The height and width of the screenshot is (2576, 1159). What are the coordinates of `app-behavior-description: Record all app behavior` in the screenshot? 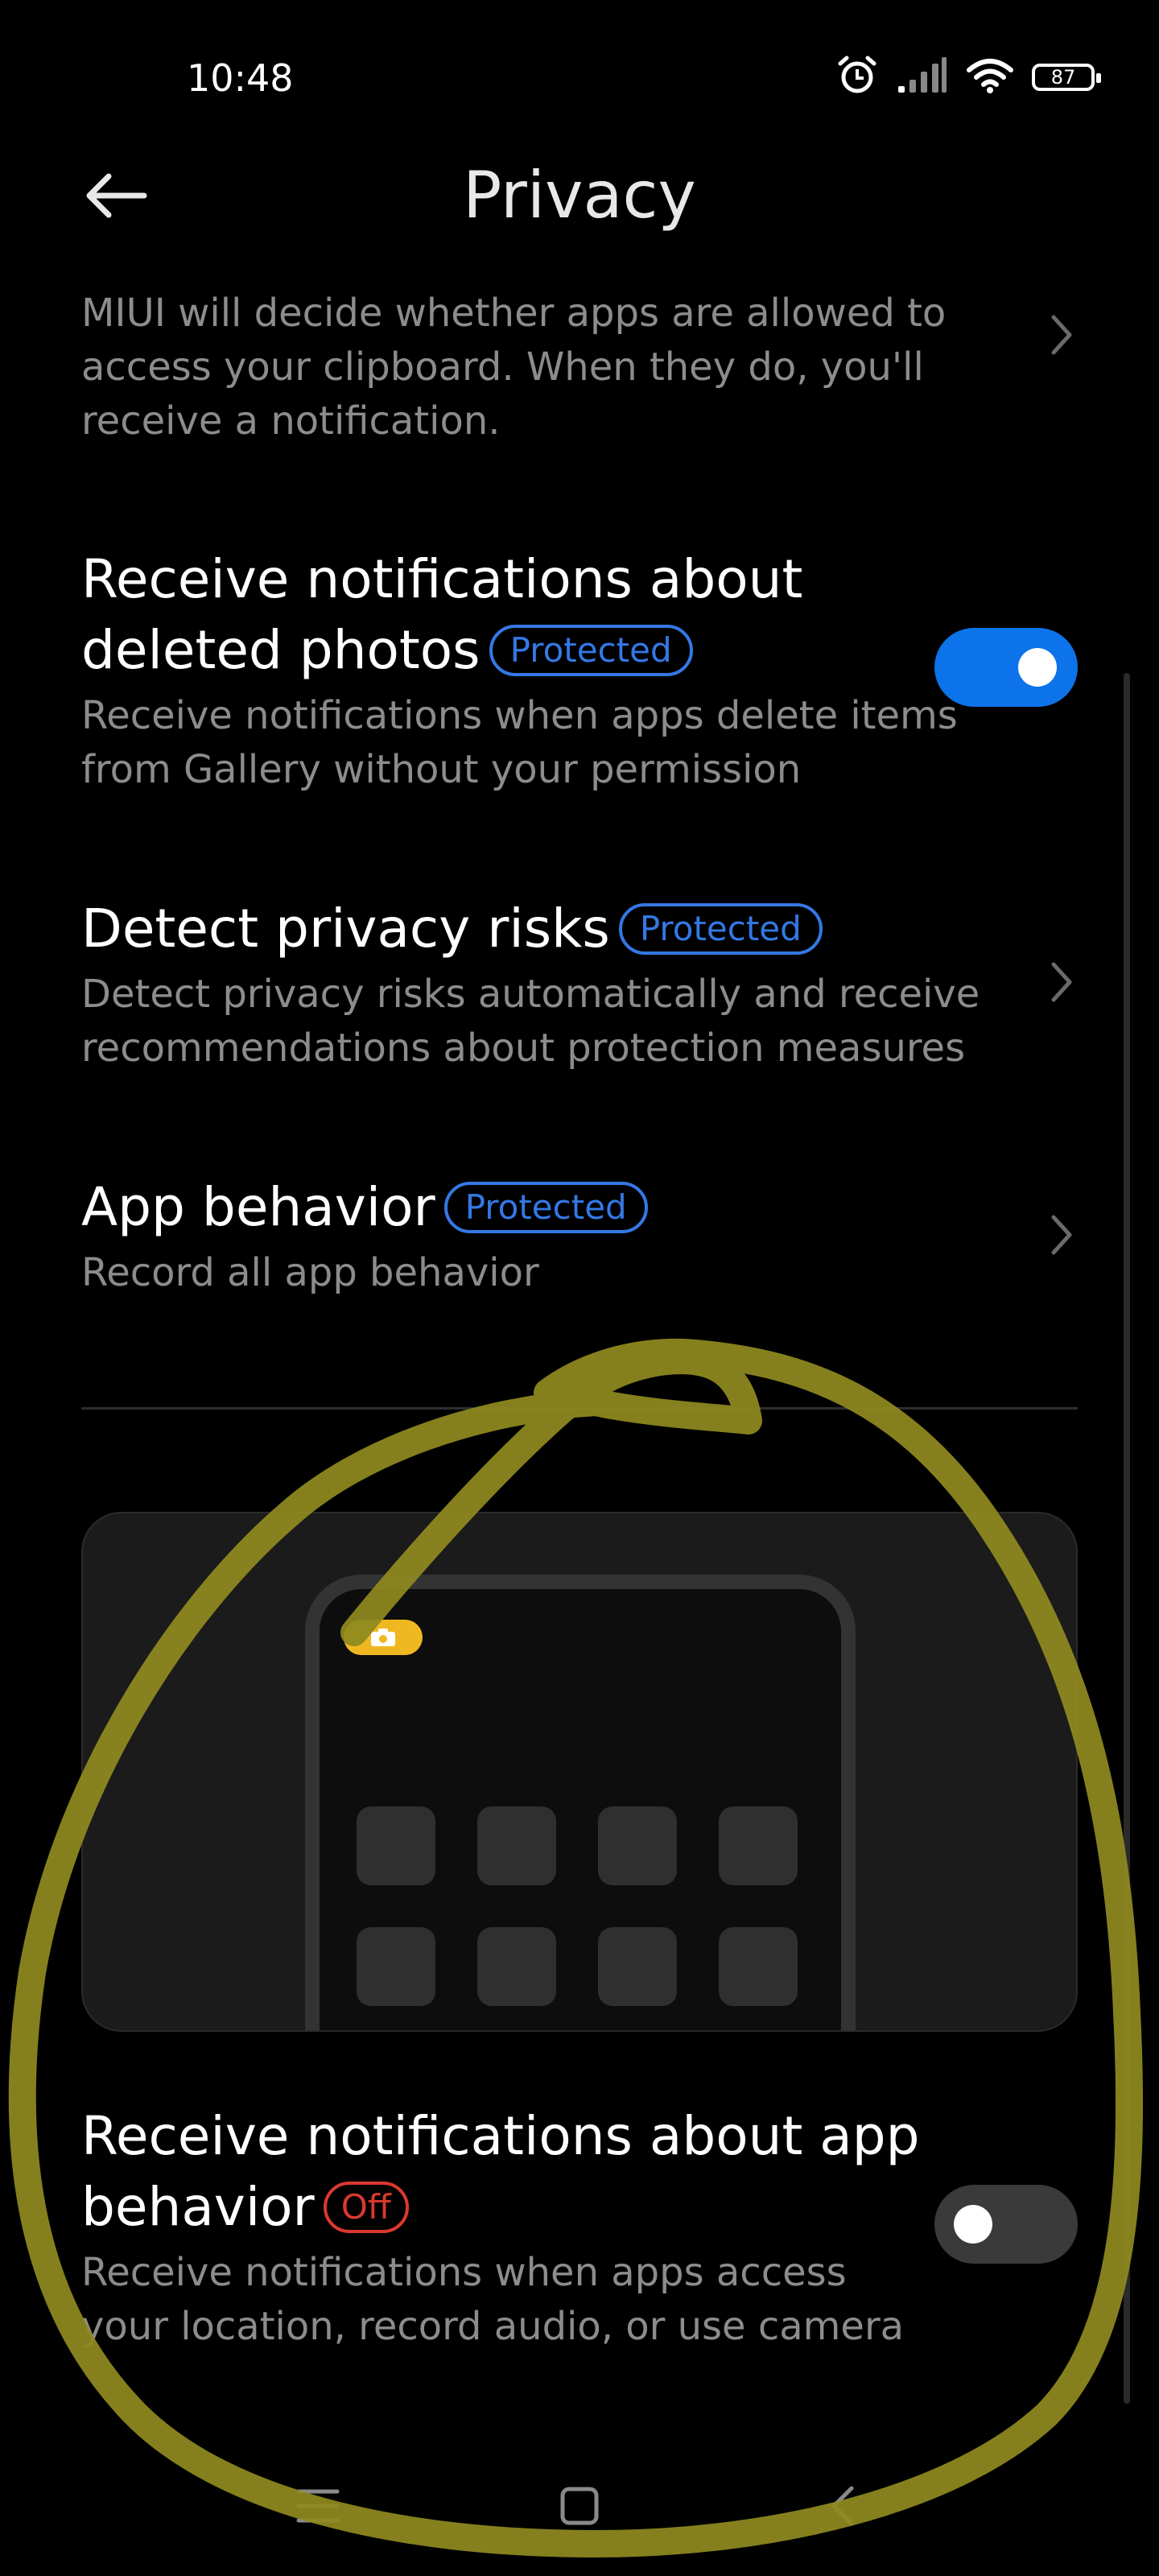 It's located at (310, 1272).